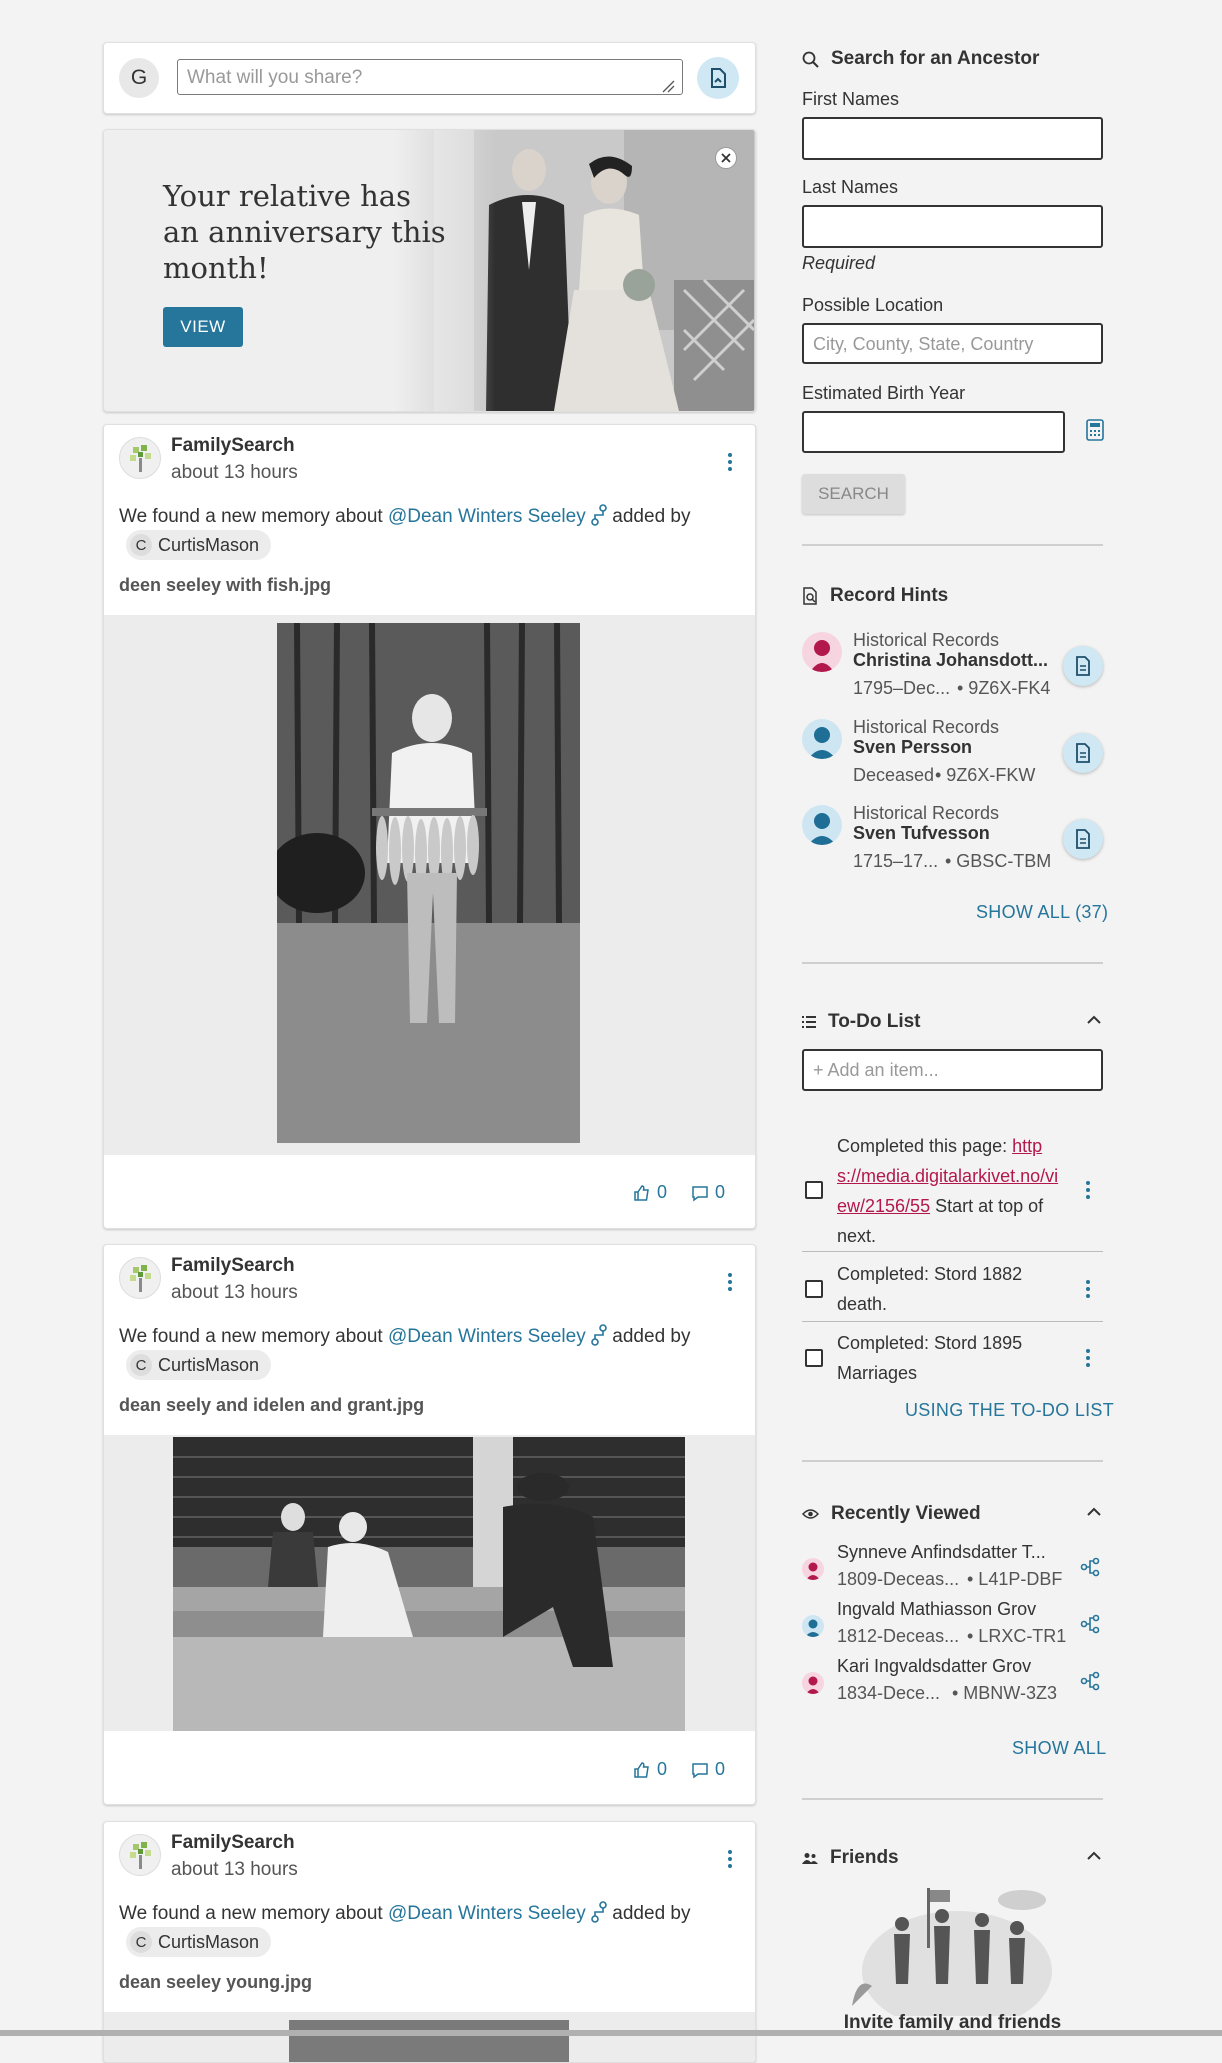 The image size is (1222, 2063). I want to click on search-button: SEARCH, so click(853, 494).